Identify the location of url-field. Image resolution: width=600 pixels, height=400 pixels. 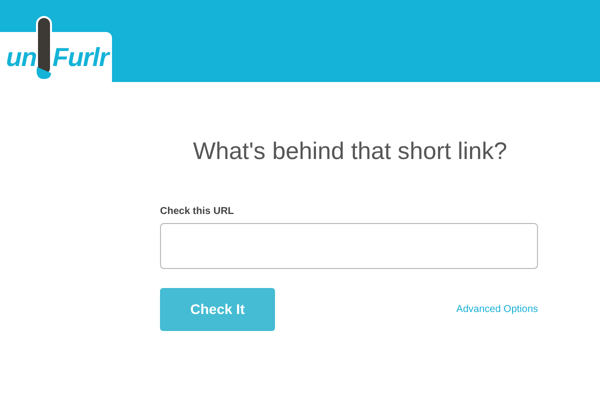
(349, 246).